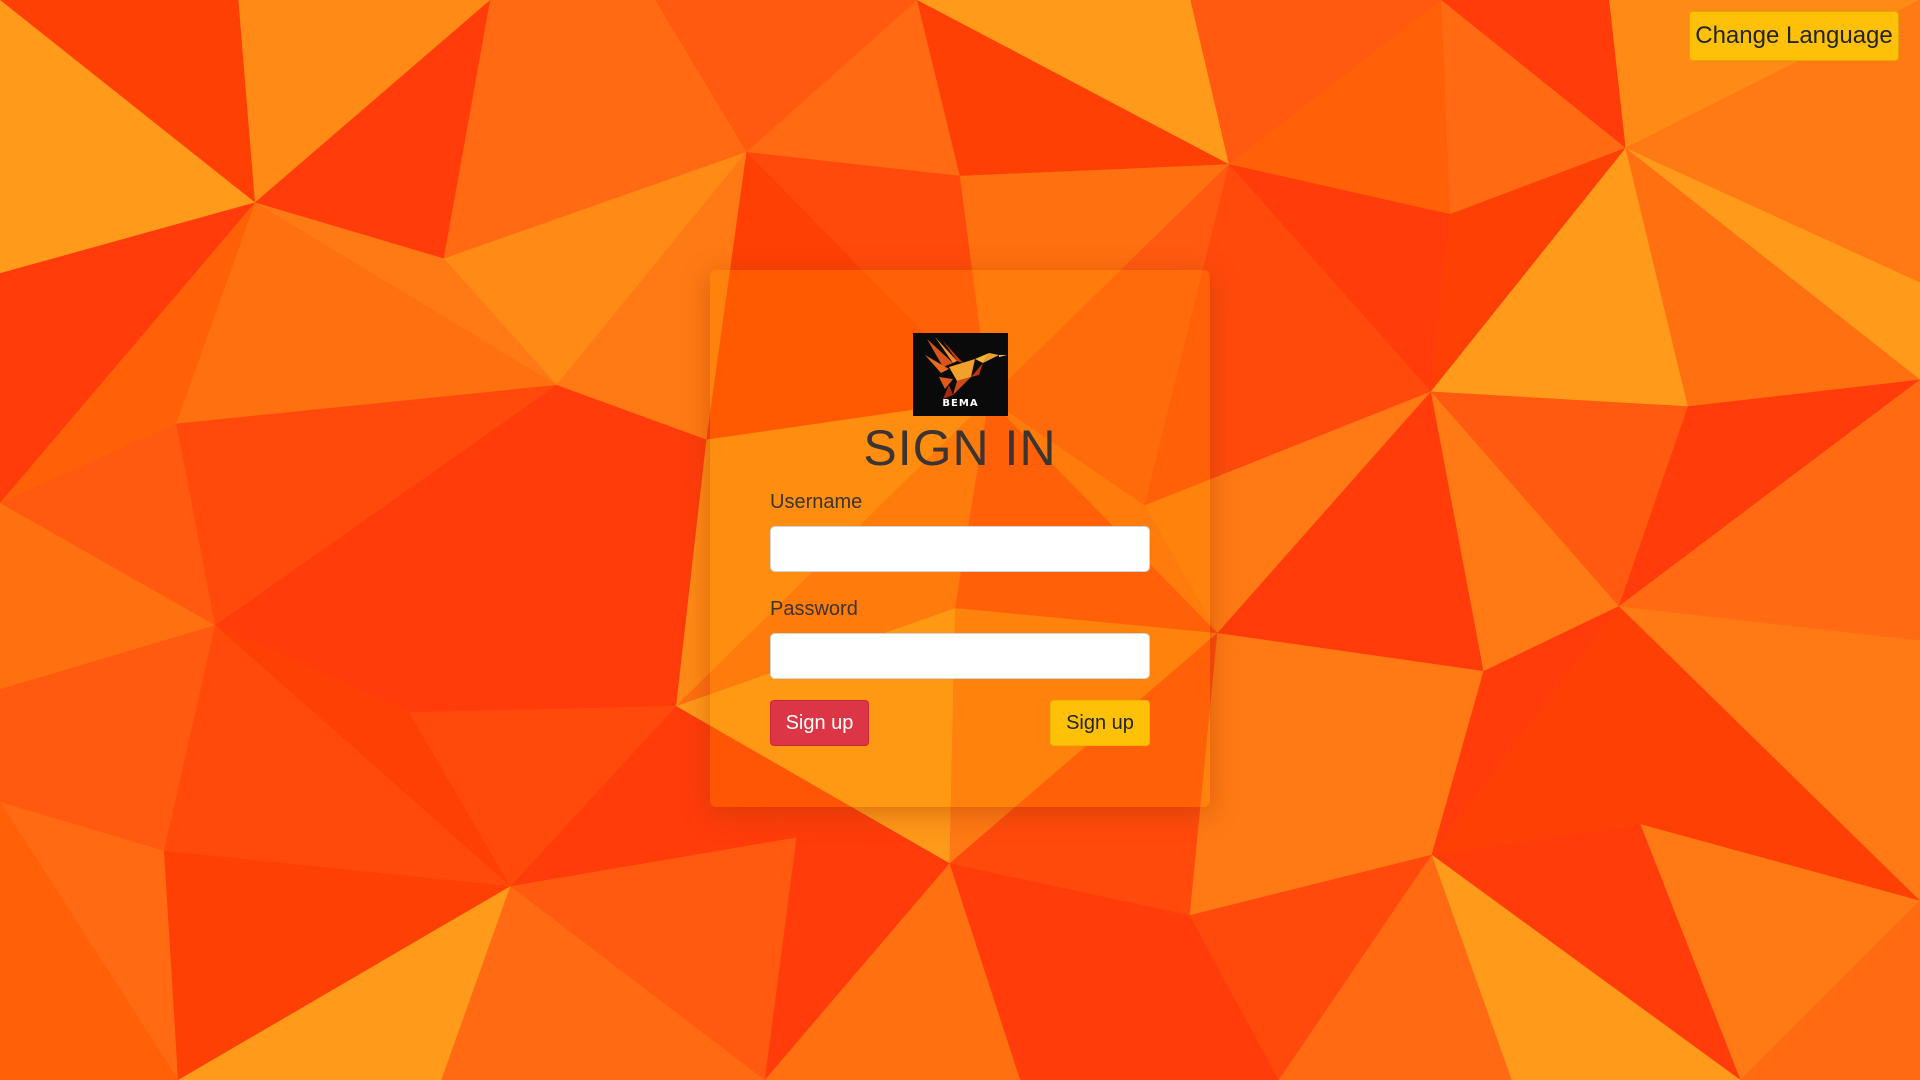  What do you see at coordinates (814, 609) in the screenshot?
I see `password-label: Password` at bounding box center [814, 609].